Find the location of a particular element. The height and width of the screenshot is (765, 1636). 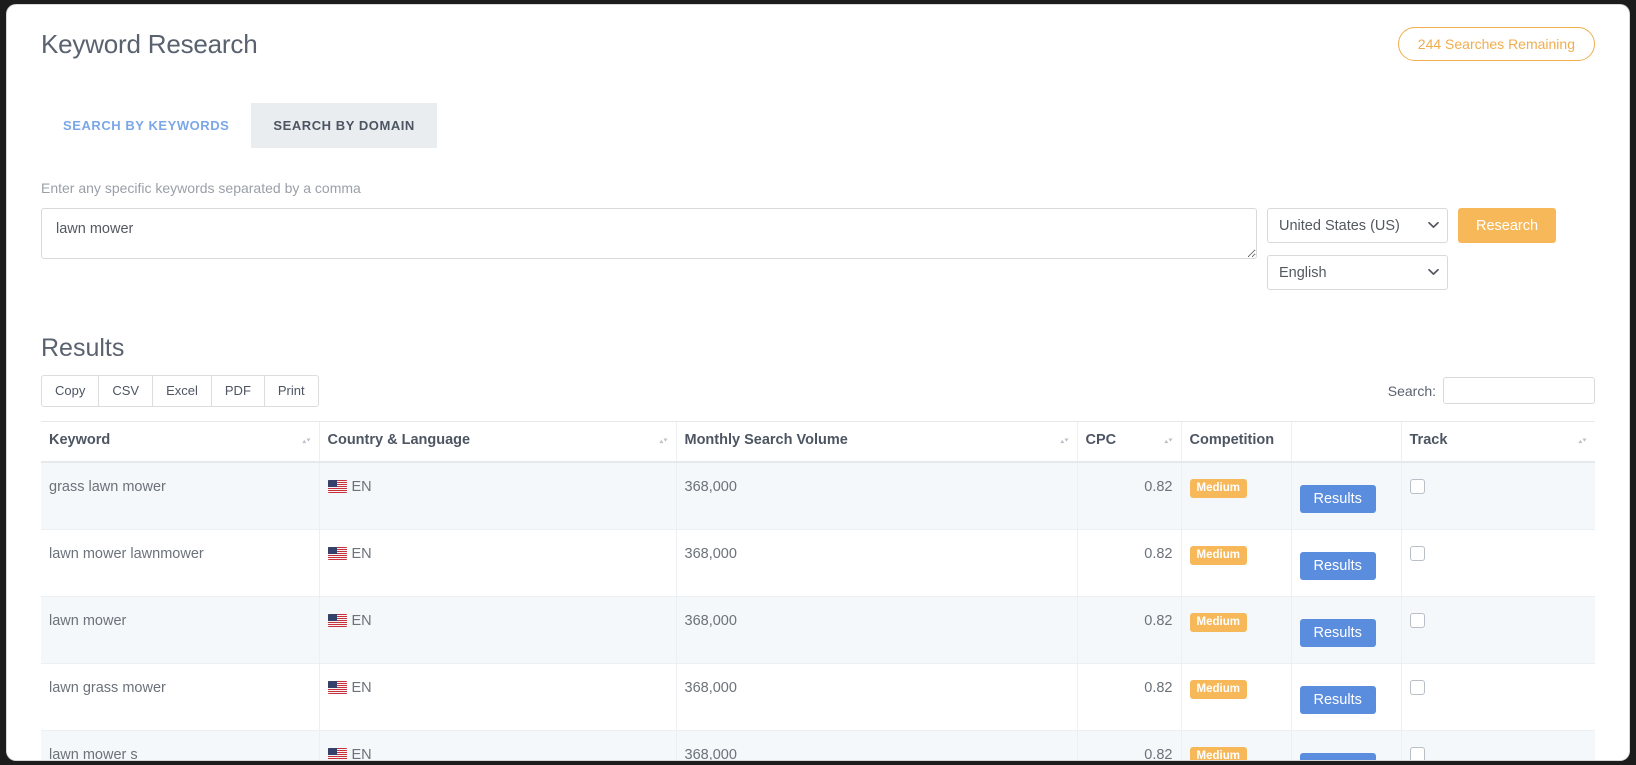

export-pdf-button: PDF is located at coordinates (237, 391).